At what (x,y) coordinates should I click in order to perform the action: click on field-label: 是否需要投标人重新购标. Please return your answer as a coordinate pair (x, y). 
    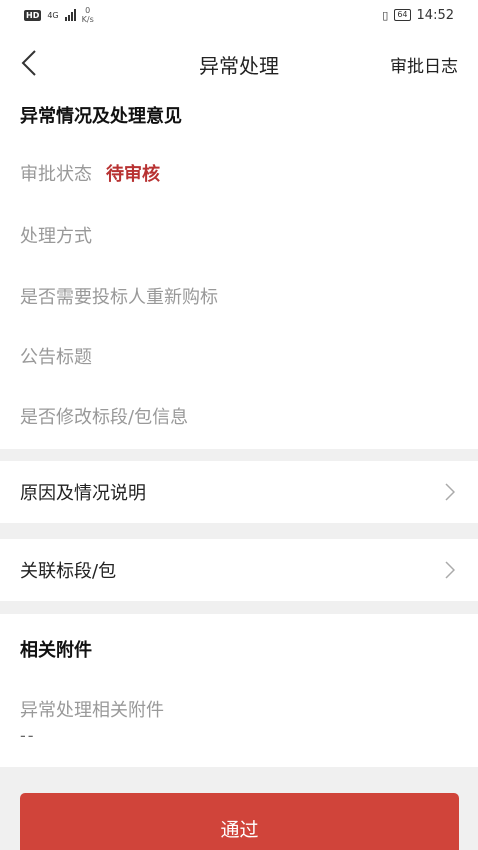
    Looking at the image, I should click on (119, 297).